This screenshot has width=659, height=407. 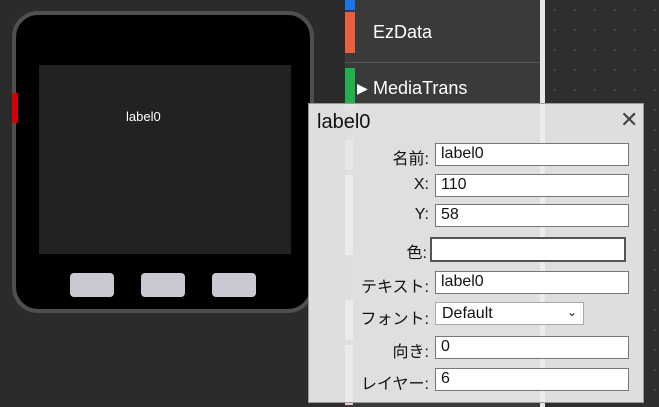 What do you see at coordinates (528, 249) in the screenshot?
I see `color-picker-field` at bounding box center [528, 249].